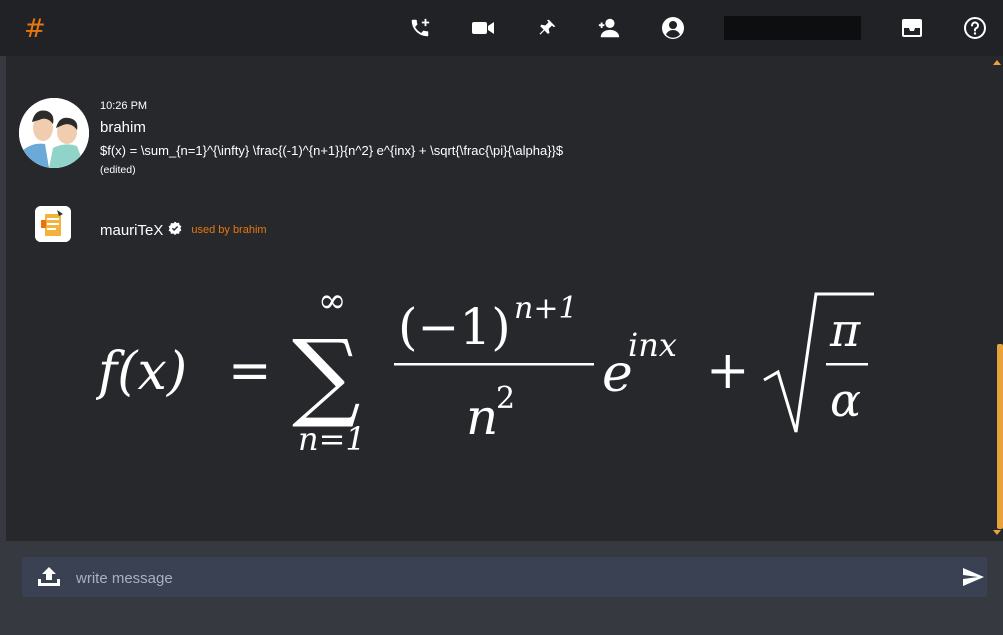 The image size is (1003, 635). Describe the element at coordinates (847, 364) in the screenshot. I see `sqrt-fraction-bar` at that location.